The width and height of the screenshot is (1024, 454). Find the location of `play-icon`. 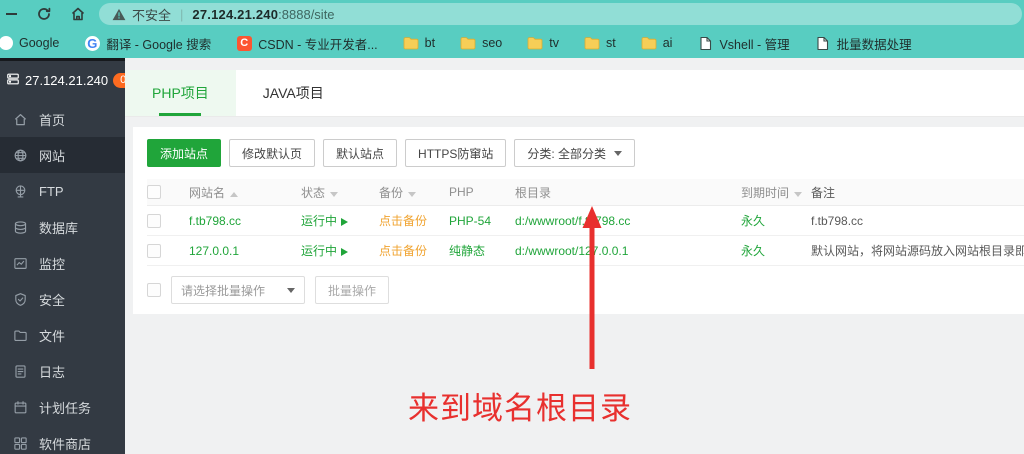

play-icon is located at coordinates (345, 252).